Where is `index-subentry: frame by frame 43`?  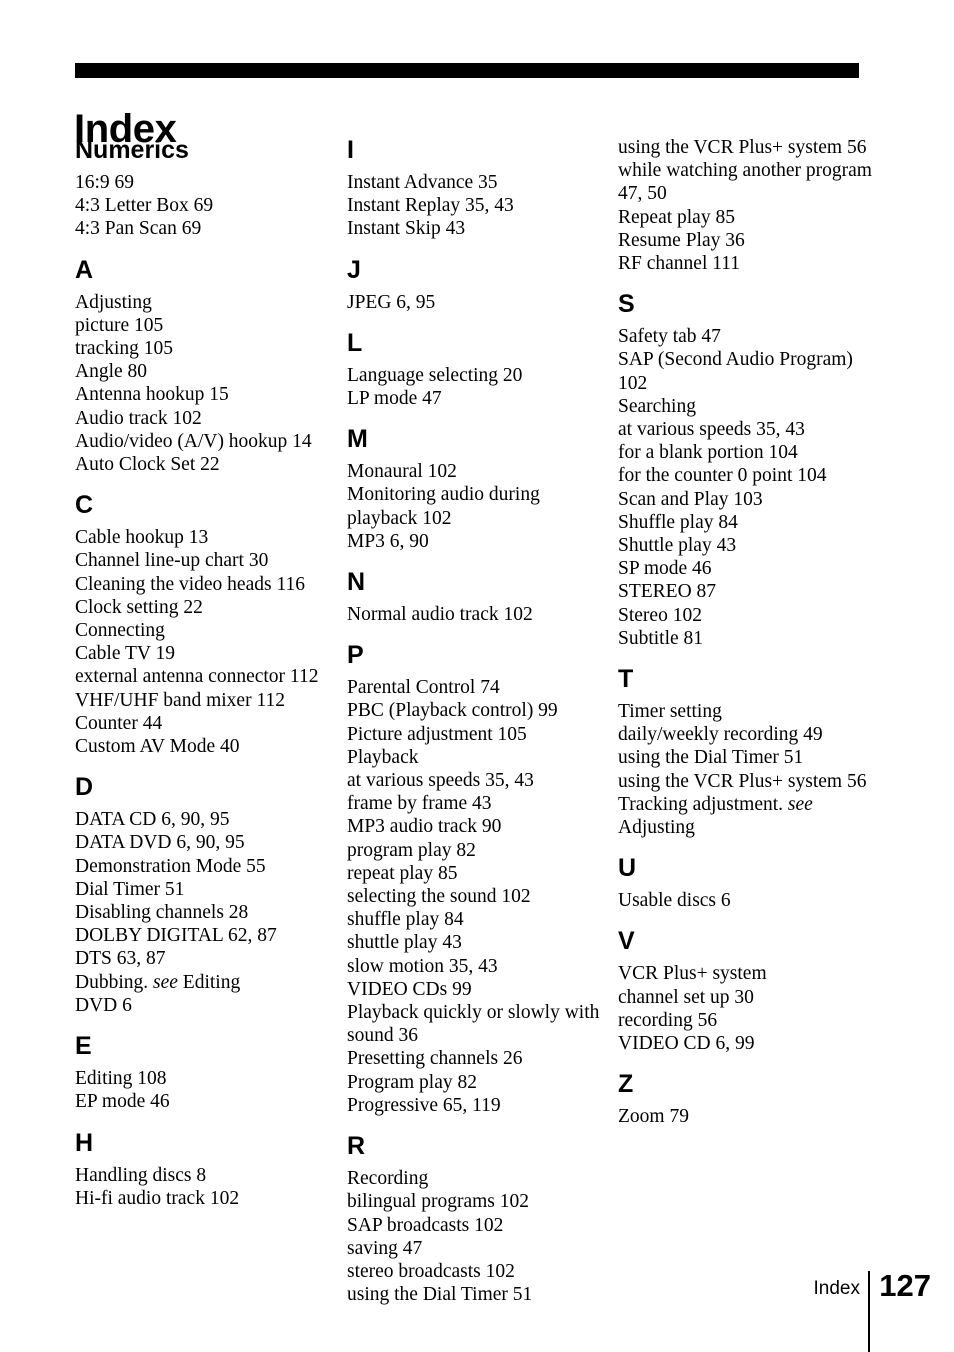
index-subentry: frame by frame 43 is located at coordinates (478, 803).